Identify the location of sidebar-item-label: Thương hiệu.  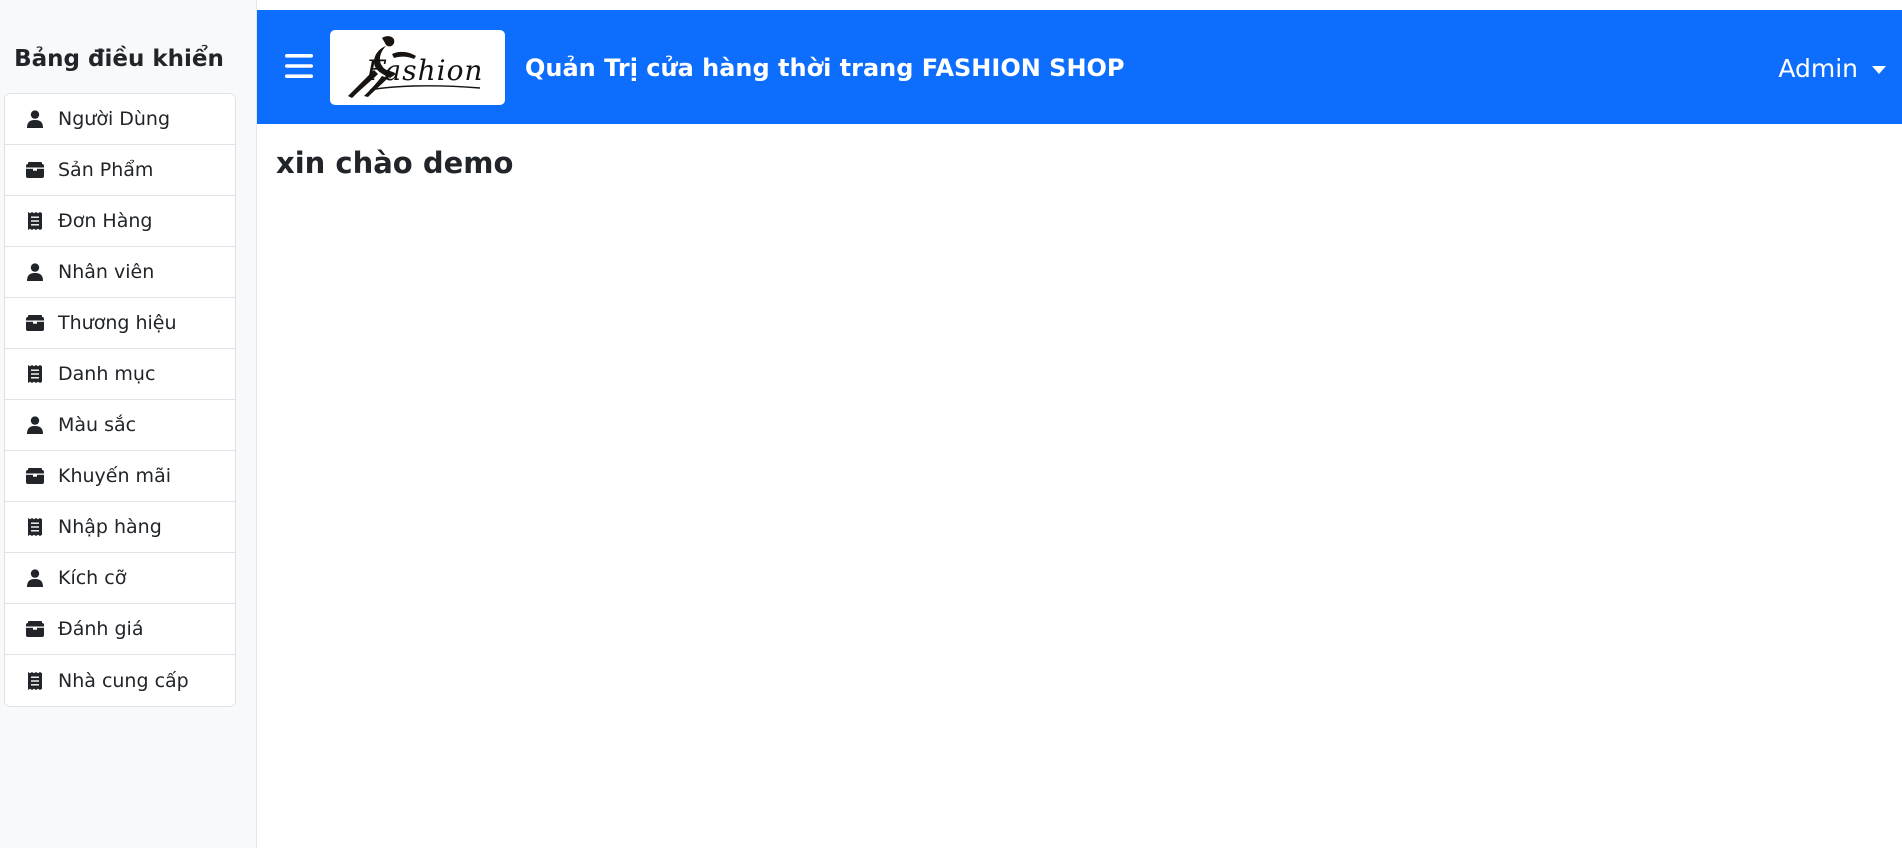
(117, 323).